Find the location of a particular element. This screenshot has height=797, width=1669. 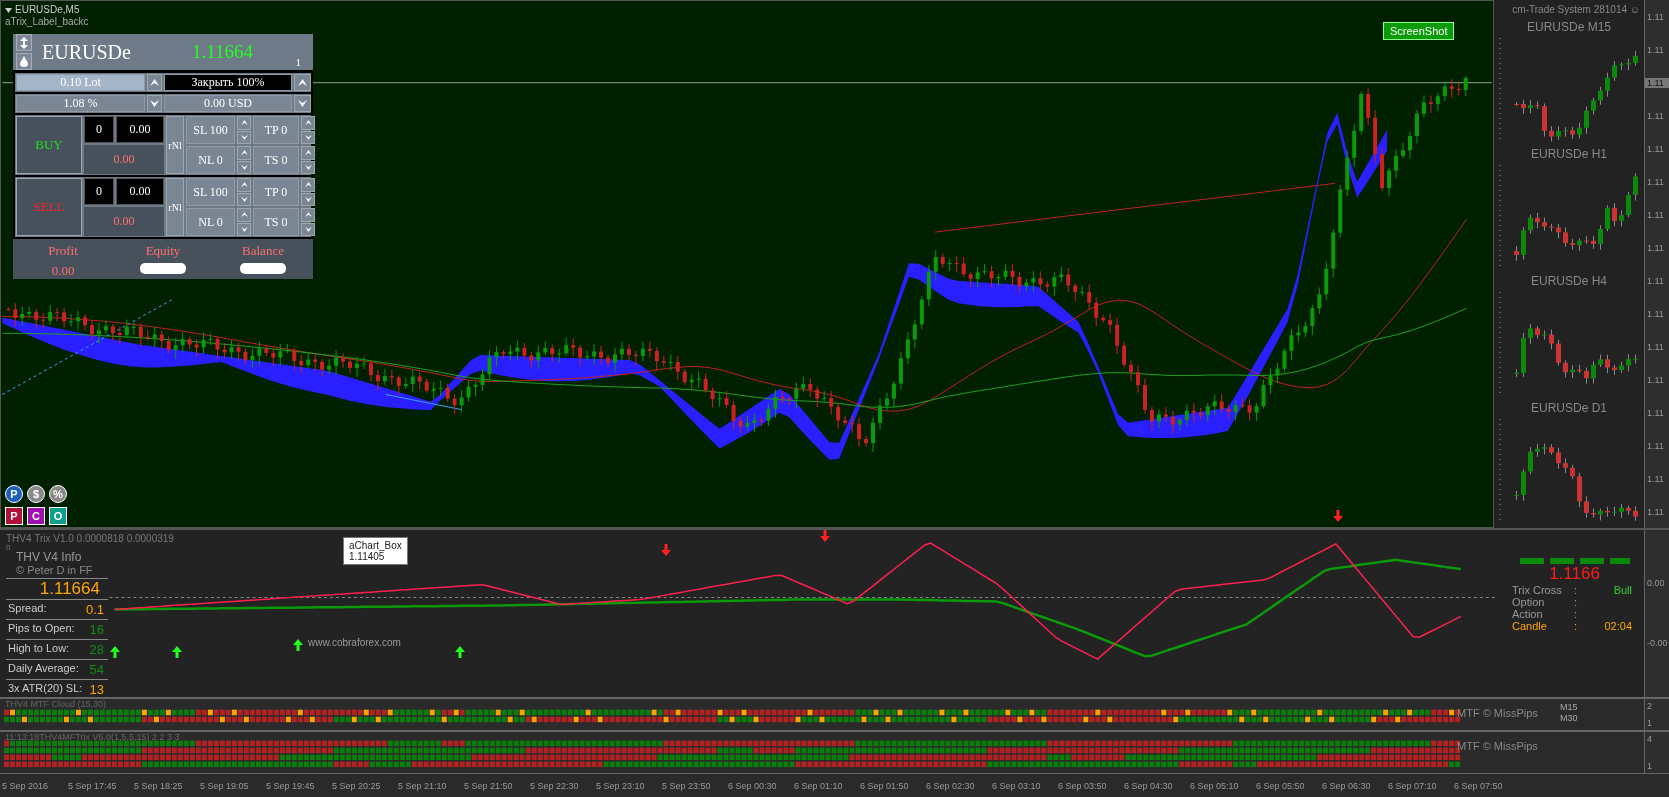

risk-field: 1.08 % is located at coordinates (80, 103).